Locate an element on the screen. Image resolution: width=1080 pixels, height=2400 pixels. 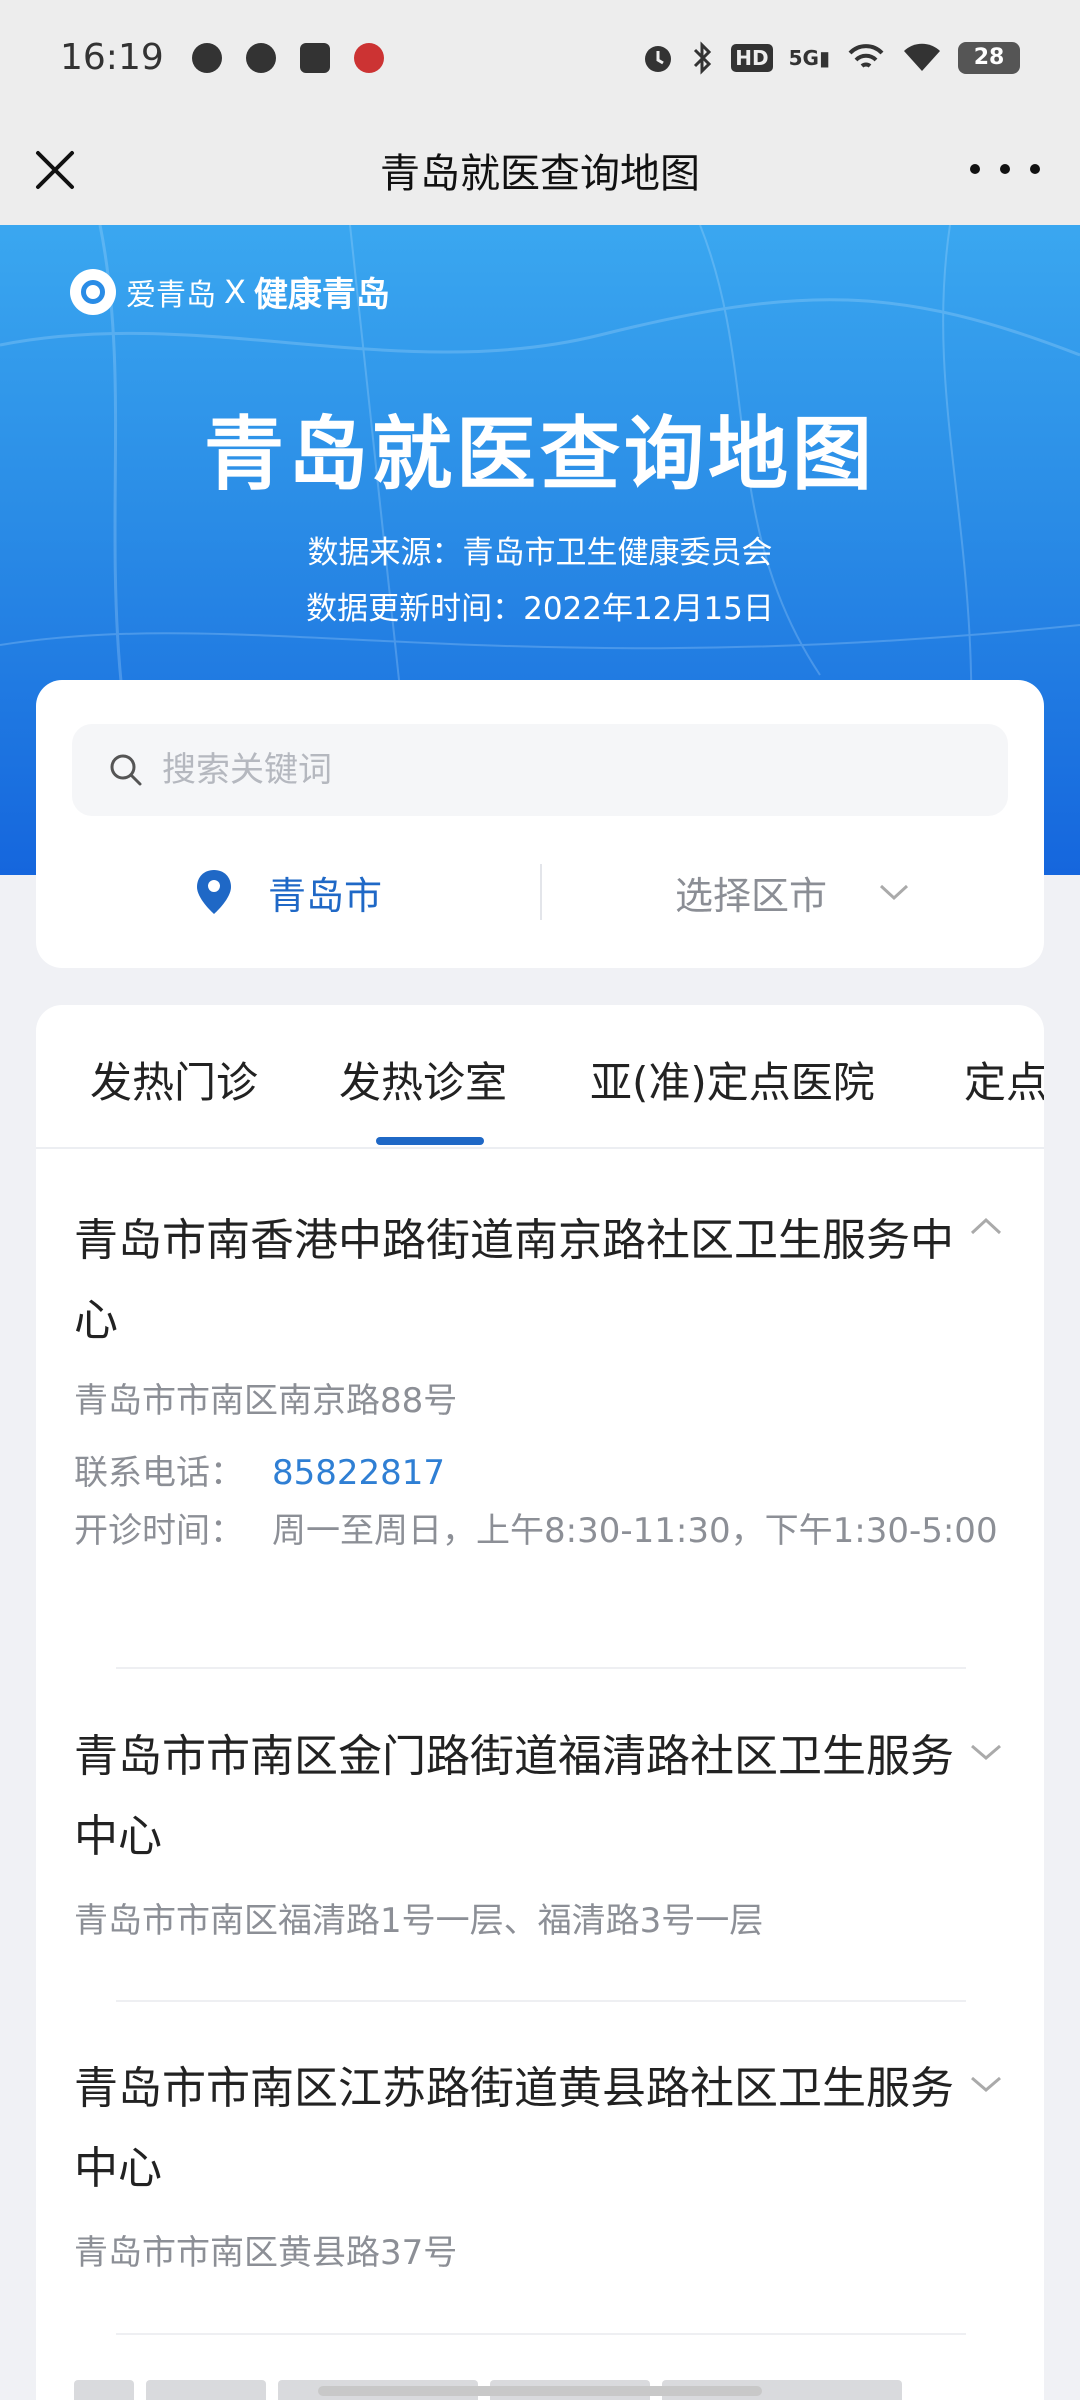
notification-icons is located at coordinates (287, 57).